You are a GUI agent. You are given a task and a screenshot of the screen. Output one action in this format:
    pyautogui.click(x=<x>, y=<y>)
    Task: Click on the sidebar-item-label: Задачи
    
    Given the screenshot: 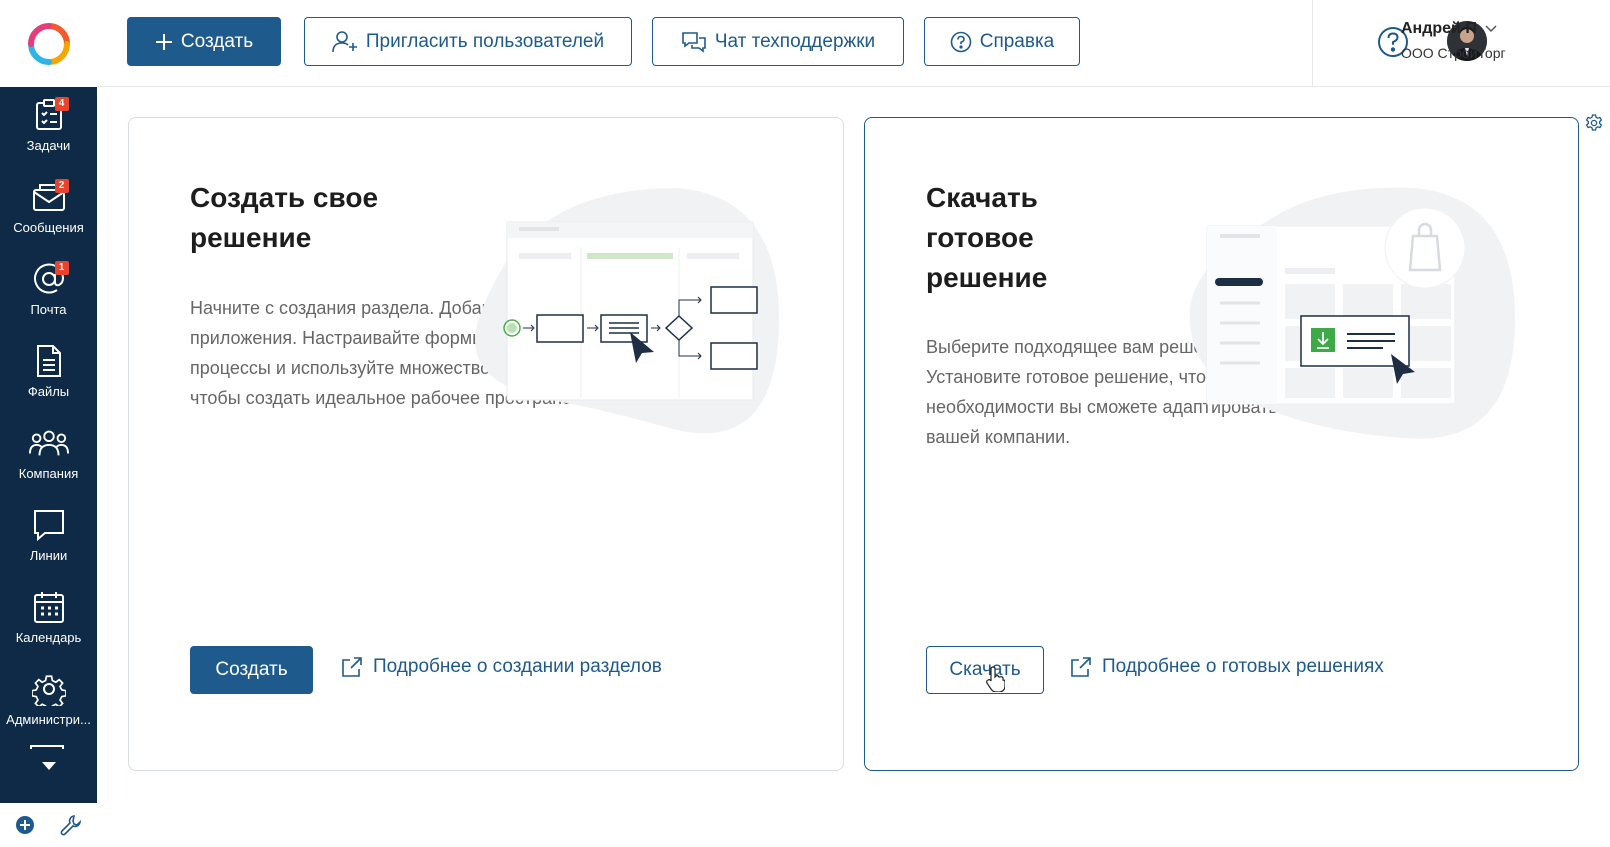 What is the action you would take?
    pyautogui.click(x=48, y=145)
    